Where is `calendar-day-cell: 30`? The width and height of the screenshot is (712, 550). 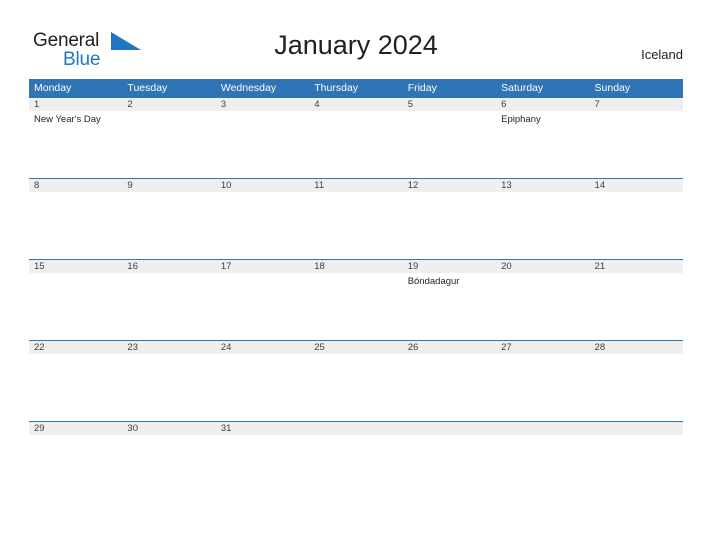
calendar-day-cell: 30 is located at coordinates (168, 430).